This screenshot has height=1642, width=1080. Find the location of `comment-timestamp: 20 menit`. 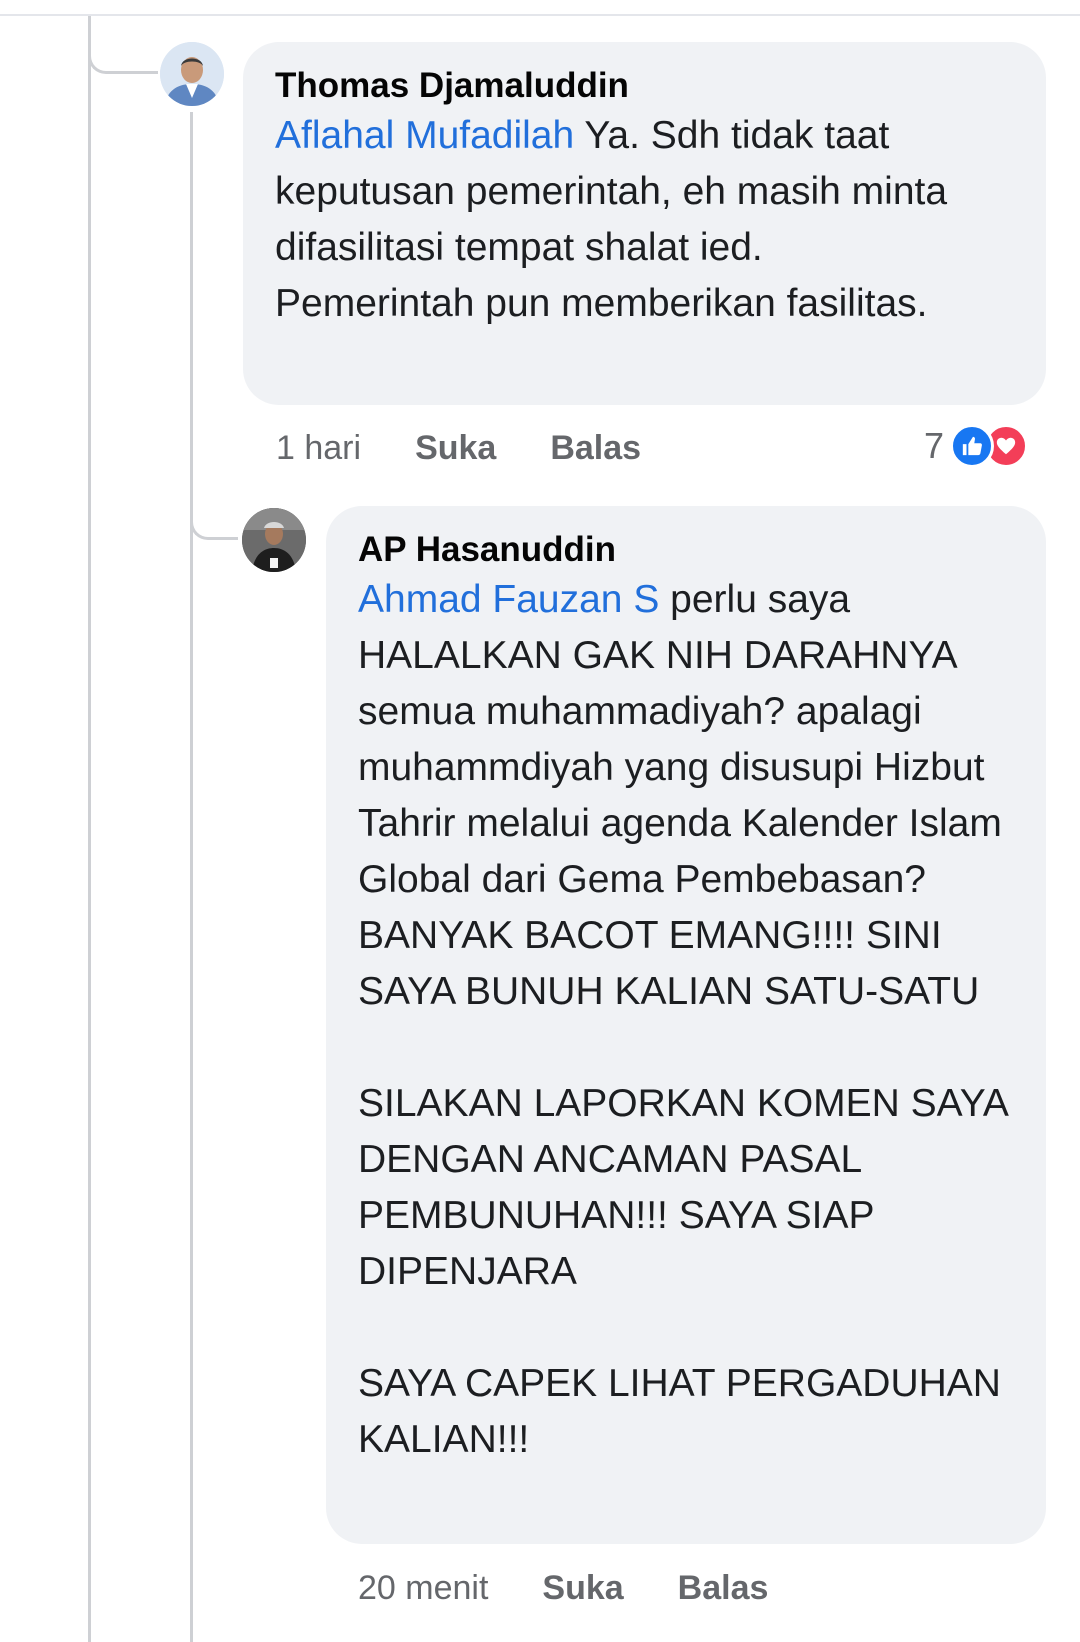

comment-timestamp: 20 menit is located at coordinates (423, 1588).